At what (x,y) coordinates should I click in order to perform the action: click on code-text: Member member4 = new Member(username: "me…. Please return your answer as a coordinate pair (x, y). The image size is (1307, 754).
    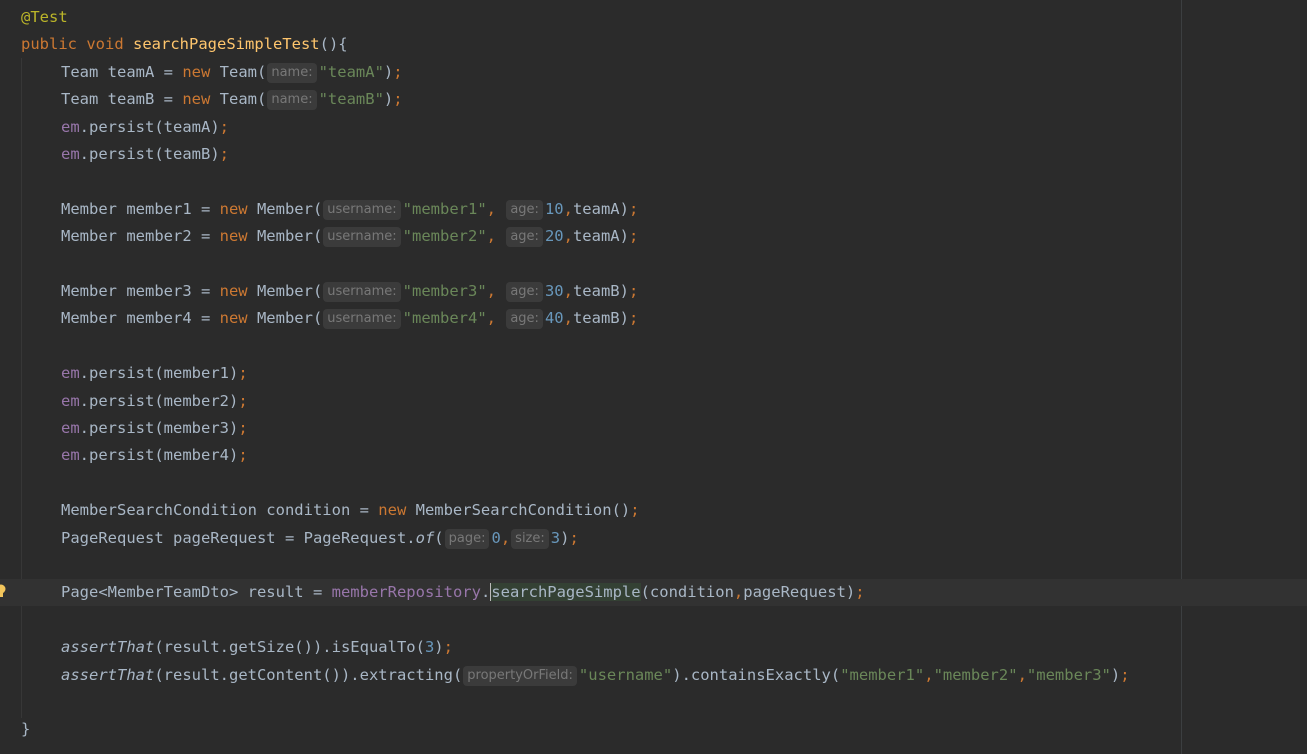
    Looking at the image, I should click on (349, 318).